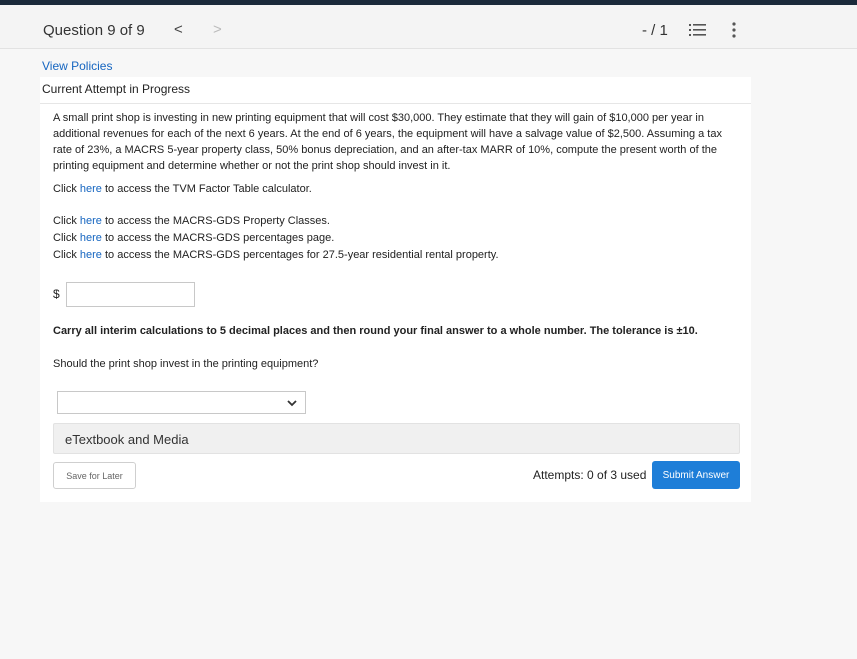 This screenshot has width=857, height=659. Describe the element at coordinates (94, 475) in the screenshot. I see `save-for-later-button: Save for Later` at that location.